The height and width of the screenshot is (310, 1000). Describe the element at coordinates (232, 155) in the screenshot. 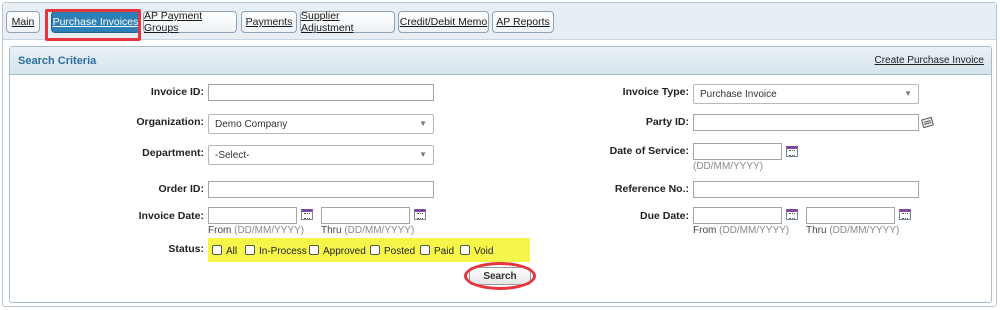

I see `department-value: -Select-` at that location.